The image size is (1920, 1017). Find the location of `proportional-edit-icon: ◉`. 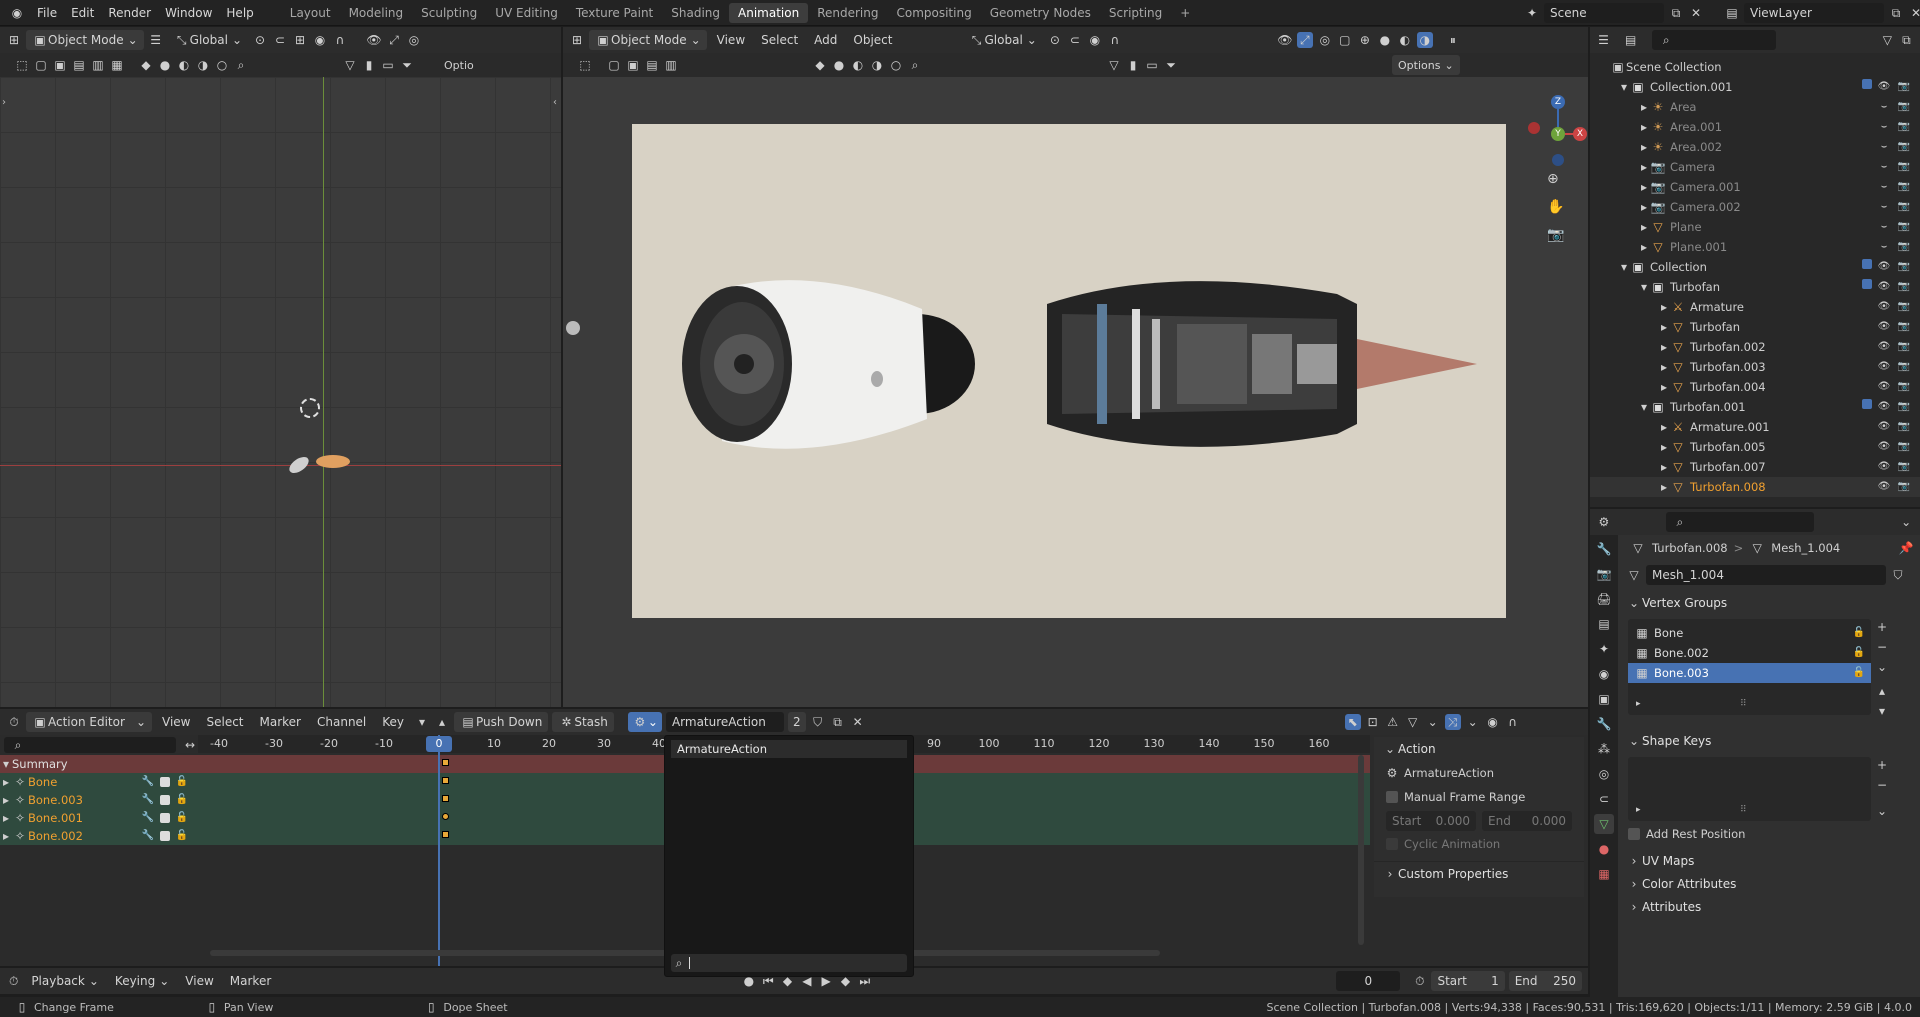

proportional-edit-icon: ◉ is located at coordinates (320, 40).